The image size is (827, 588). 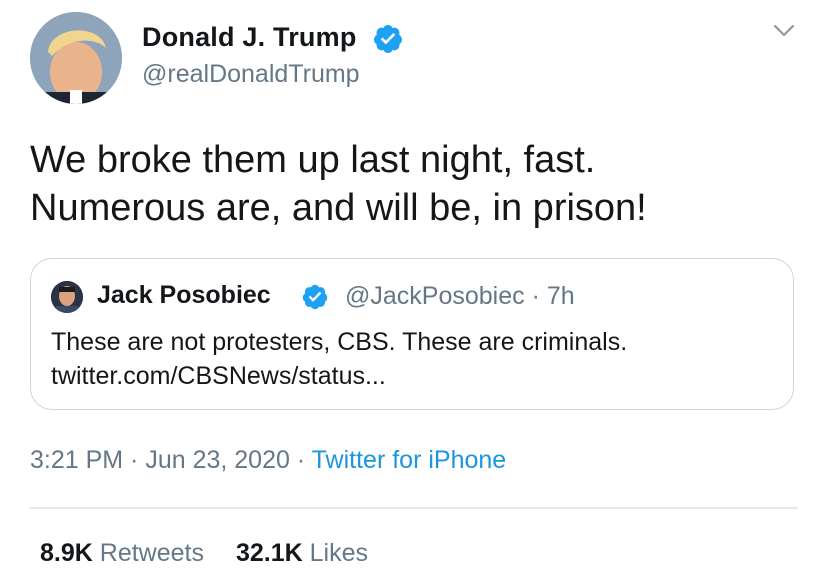 I want to click on quoted-author-name: Jack Posobiec, so click(x=184, y=295).